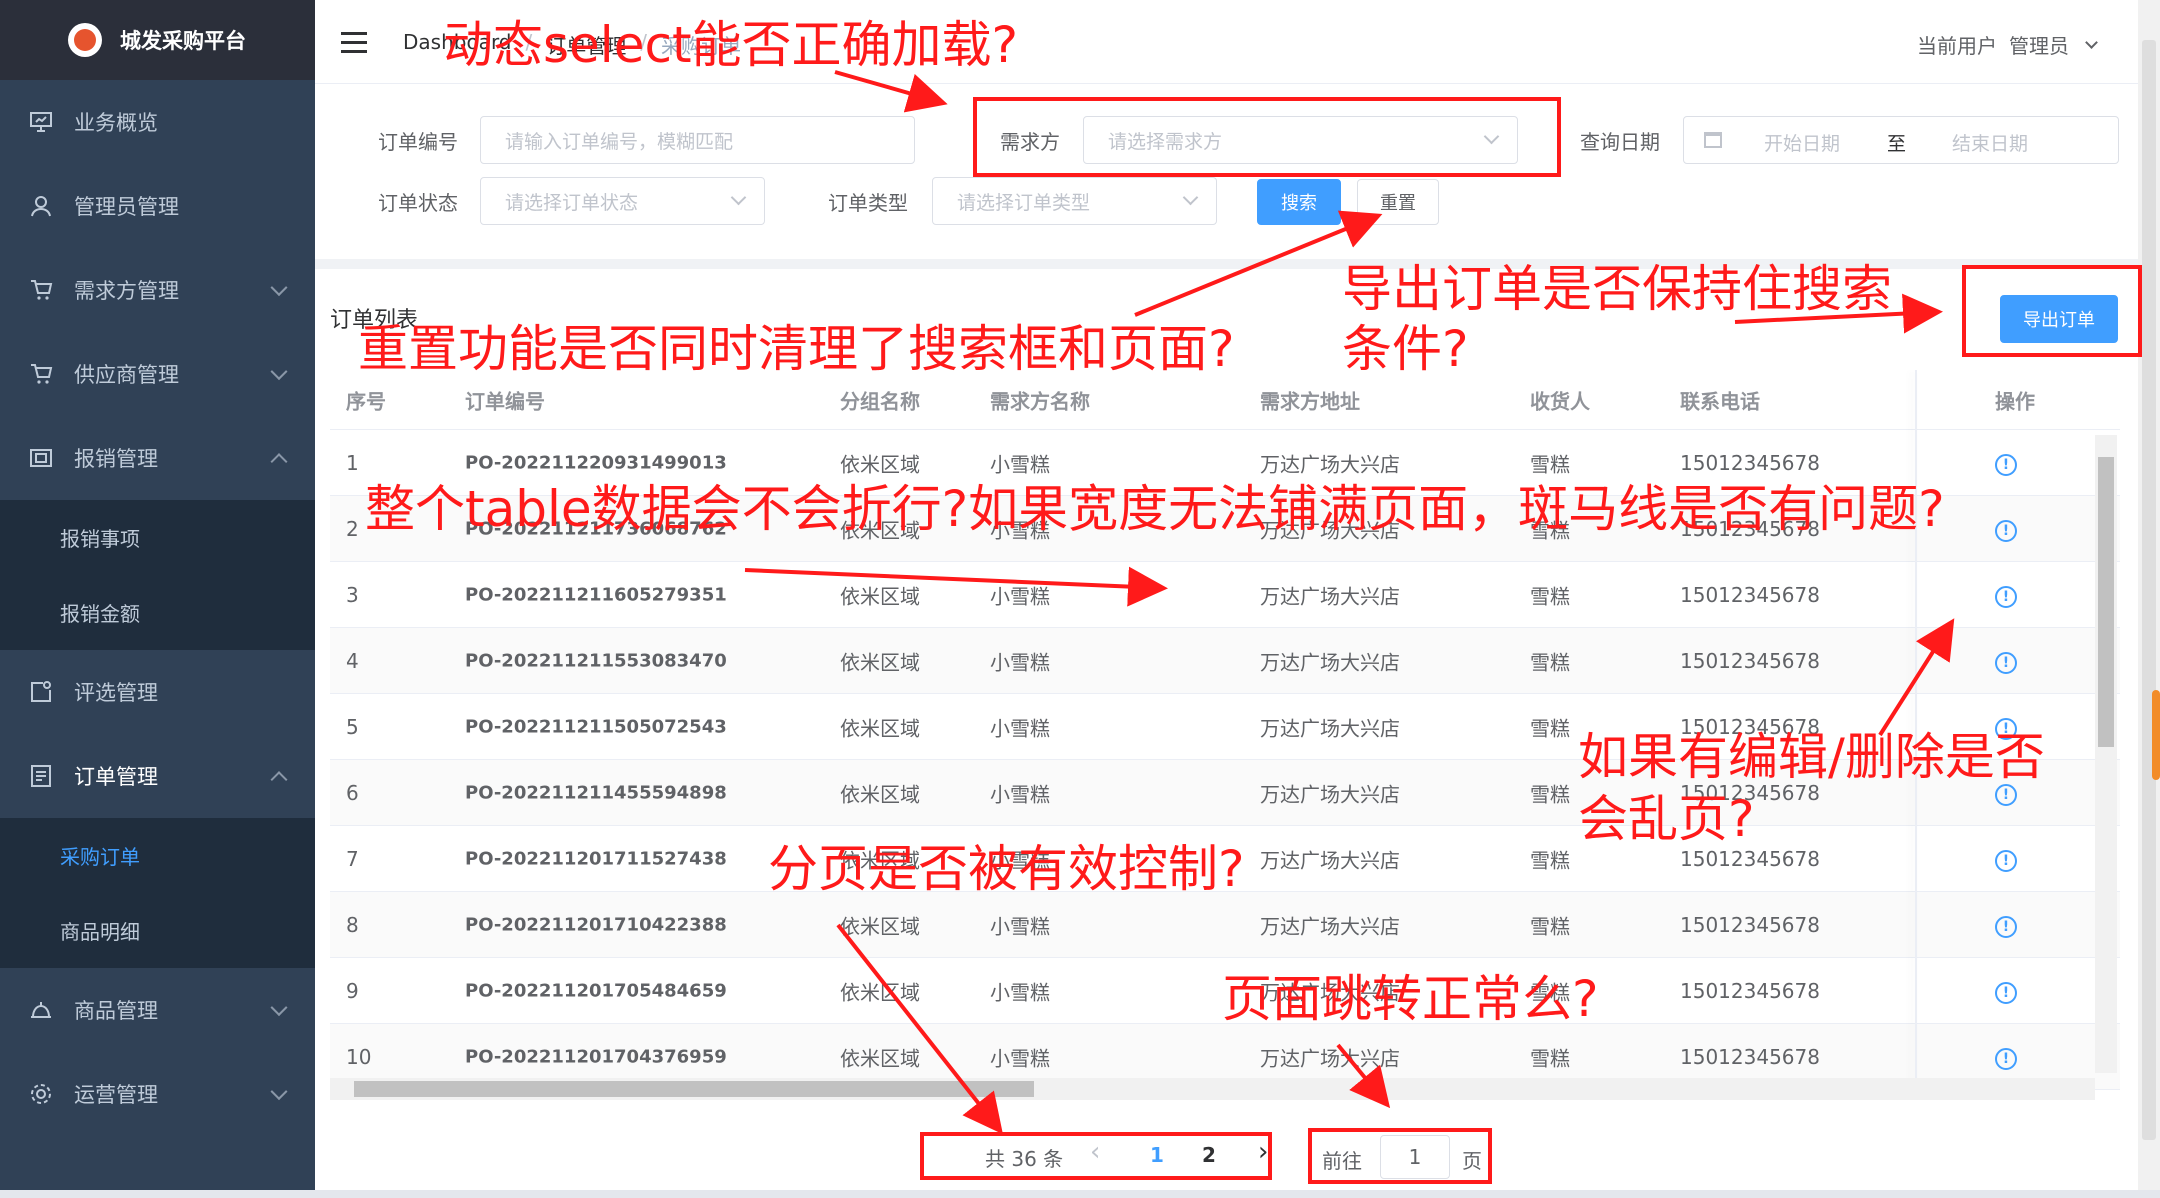  I want to click on type-select: 请选择订单类型, so click(1074, 201).